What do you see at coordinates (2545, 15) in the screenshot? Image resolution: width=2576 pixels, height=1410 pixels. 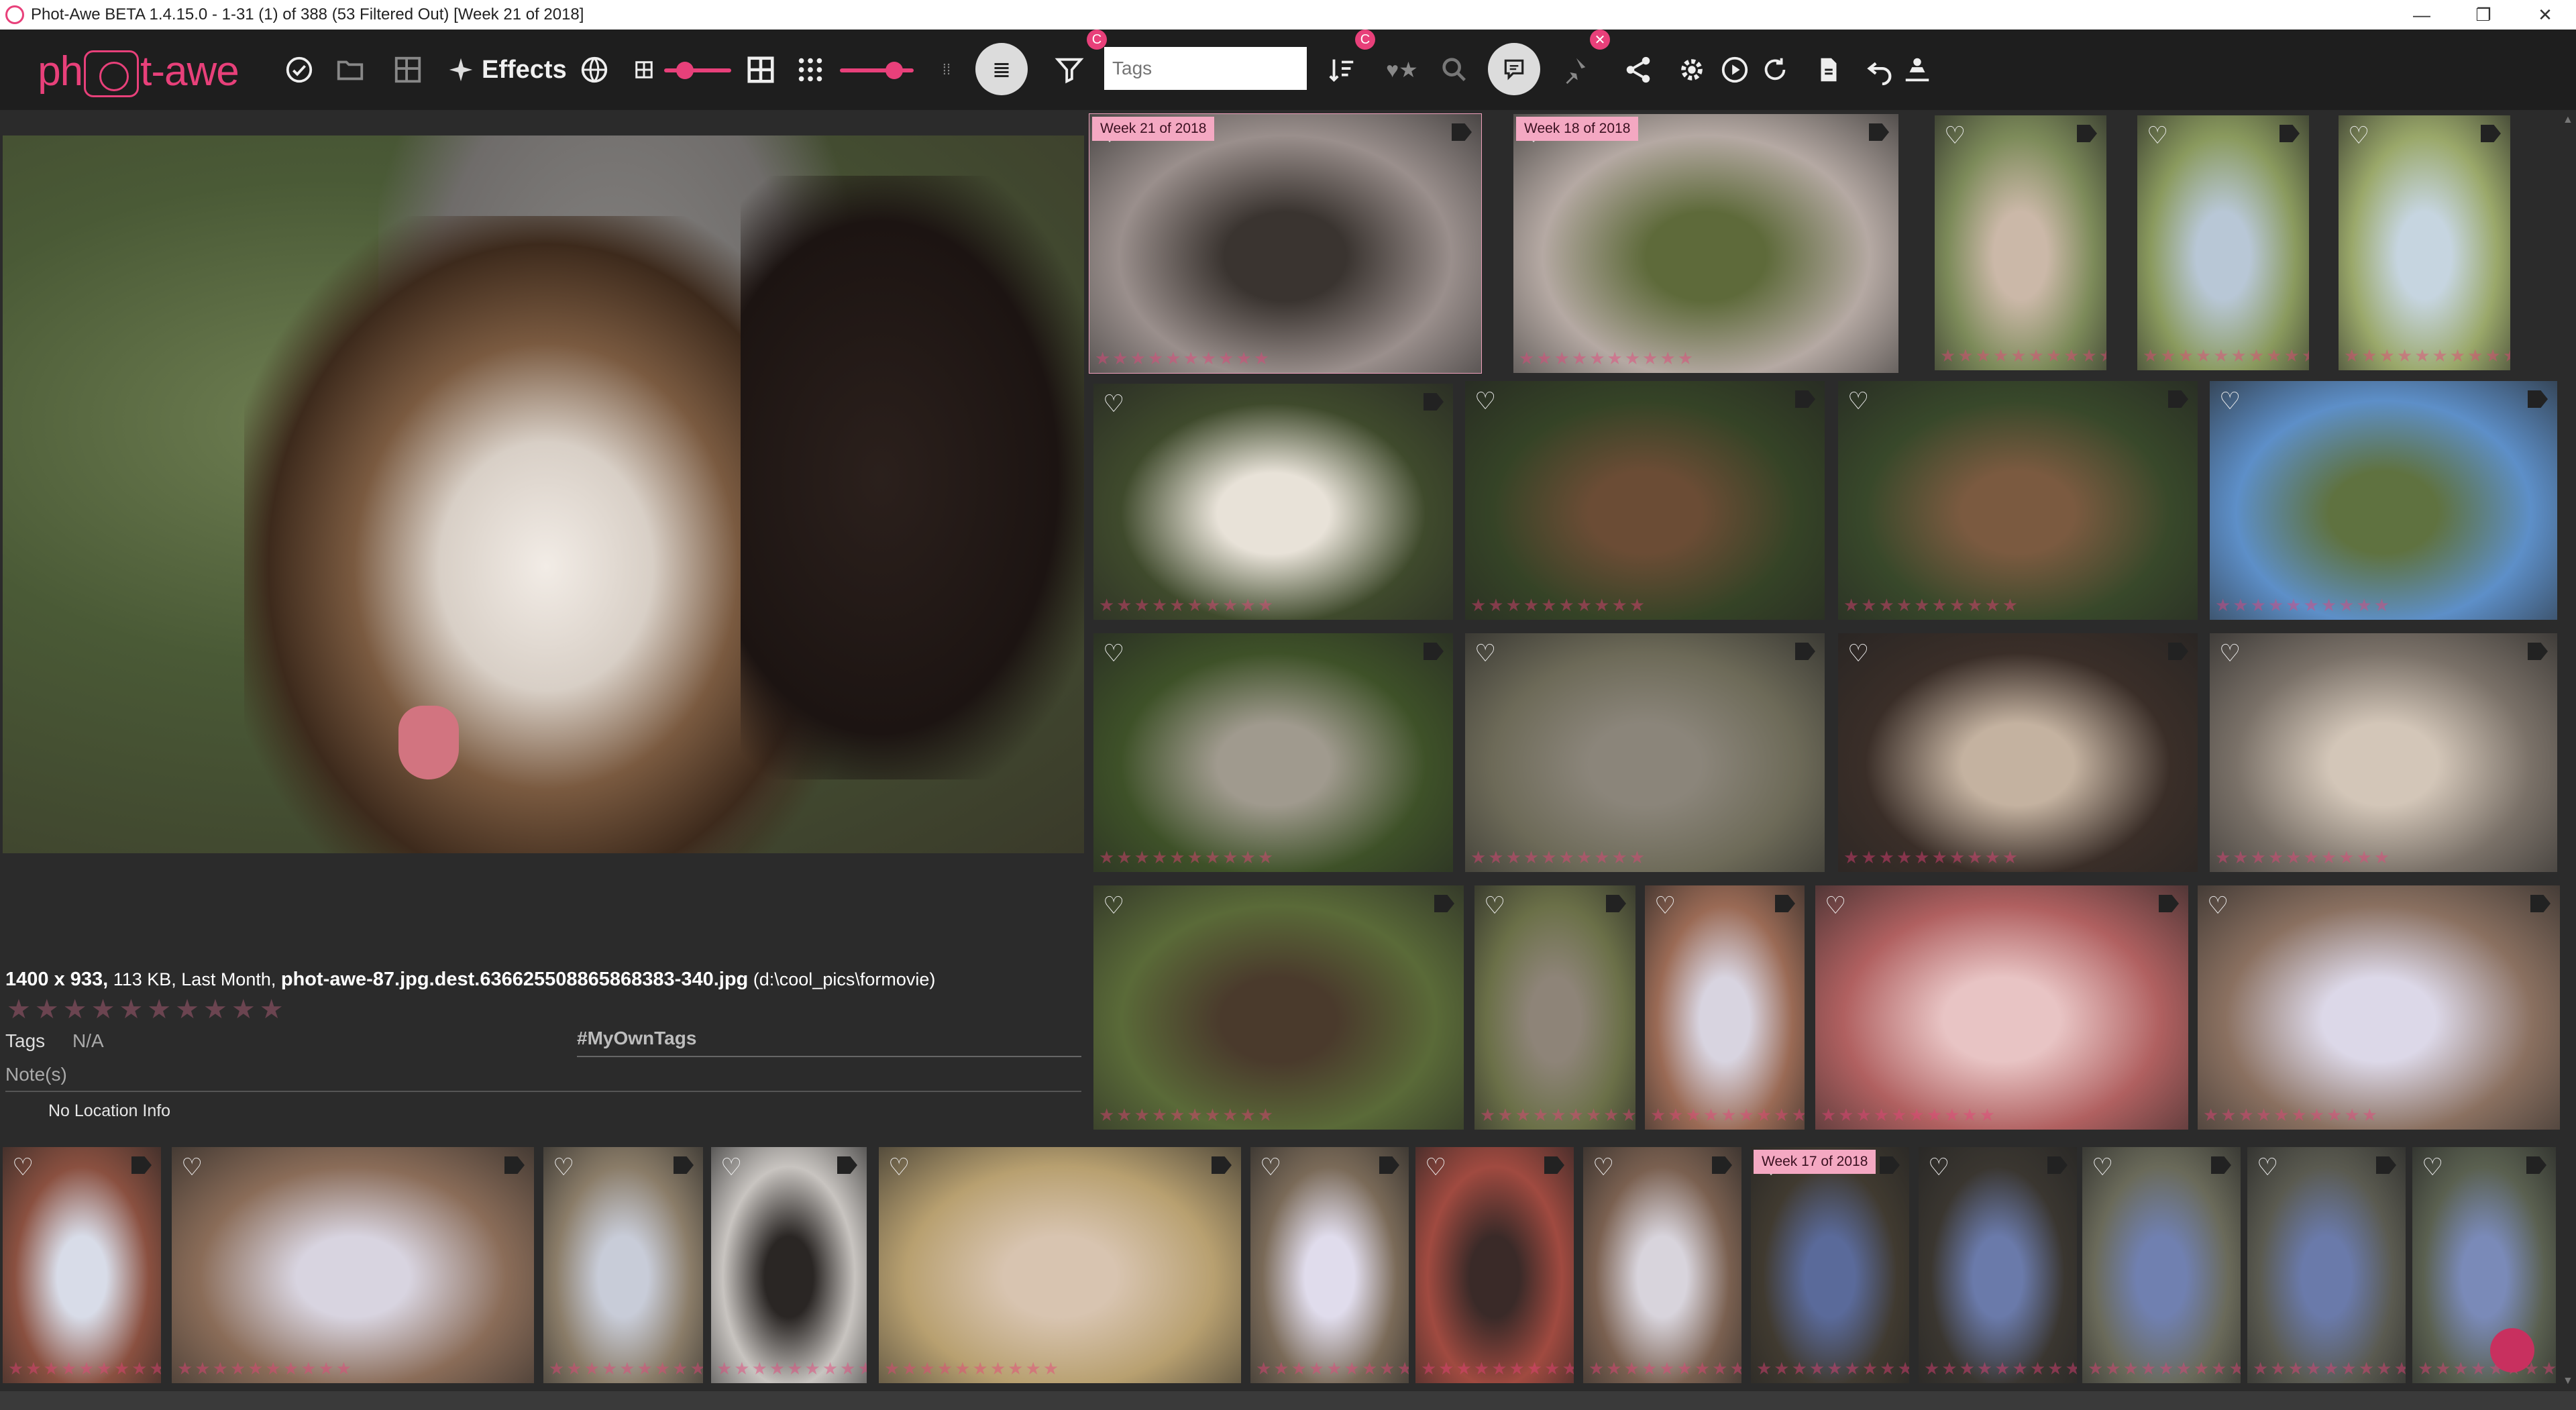 I see `close-button: ✕` at bounding box center [2545, 15].